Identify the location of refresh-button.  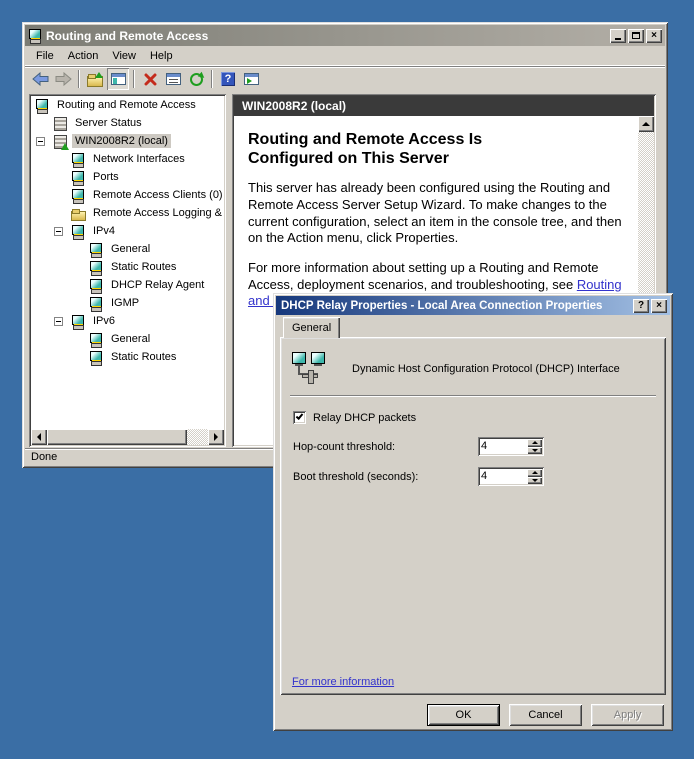
(196, 79).